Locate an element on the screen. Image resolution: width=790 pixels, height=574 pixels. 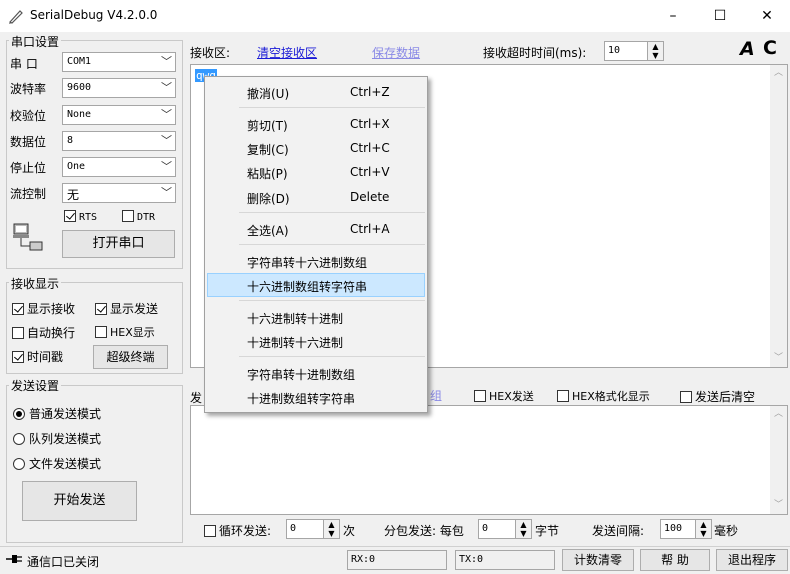
file-send-radio-dot is located at coordinates (19, 464).